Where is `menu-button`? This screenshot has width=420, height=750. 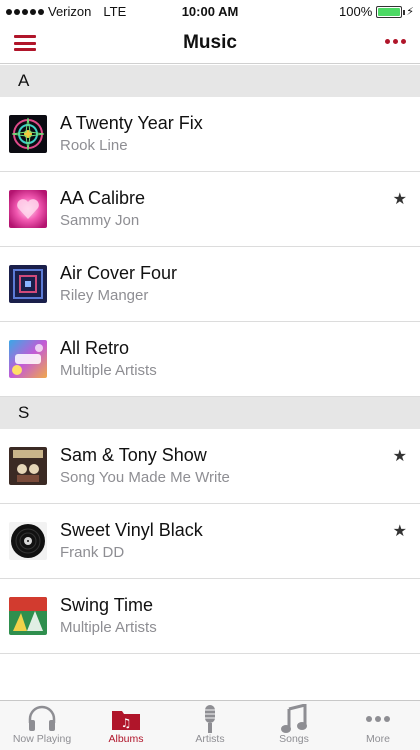 menu-button is located at coordinates (25, 43).